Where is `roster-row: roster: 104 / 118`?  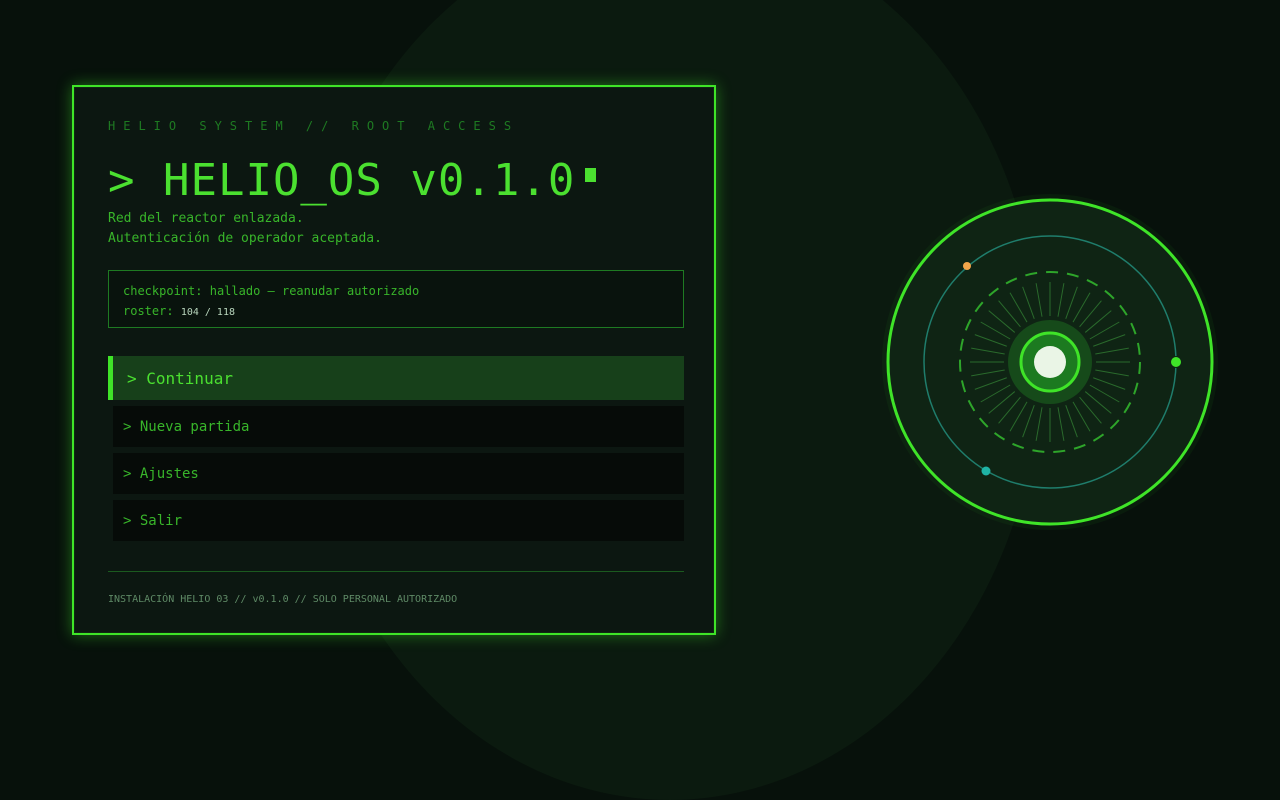
roster-row: roster: 104 / 118 is located at coordinates (396, 312).